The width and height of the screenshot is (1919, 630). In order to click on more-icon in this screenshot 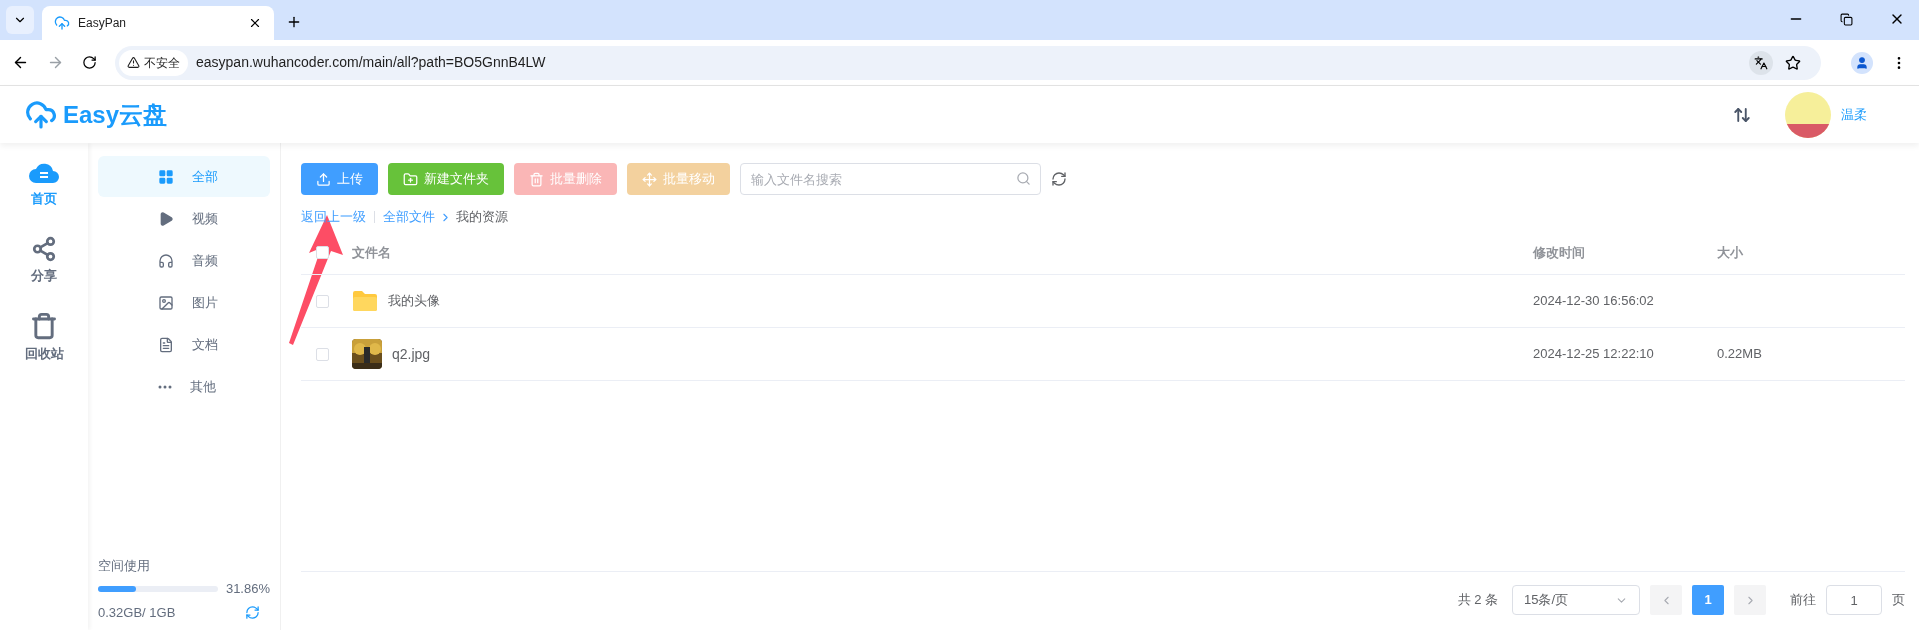, I will do `click(165, 386)`.